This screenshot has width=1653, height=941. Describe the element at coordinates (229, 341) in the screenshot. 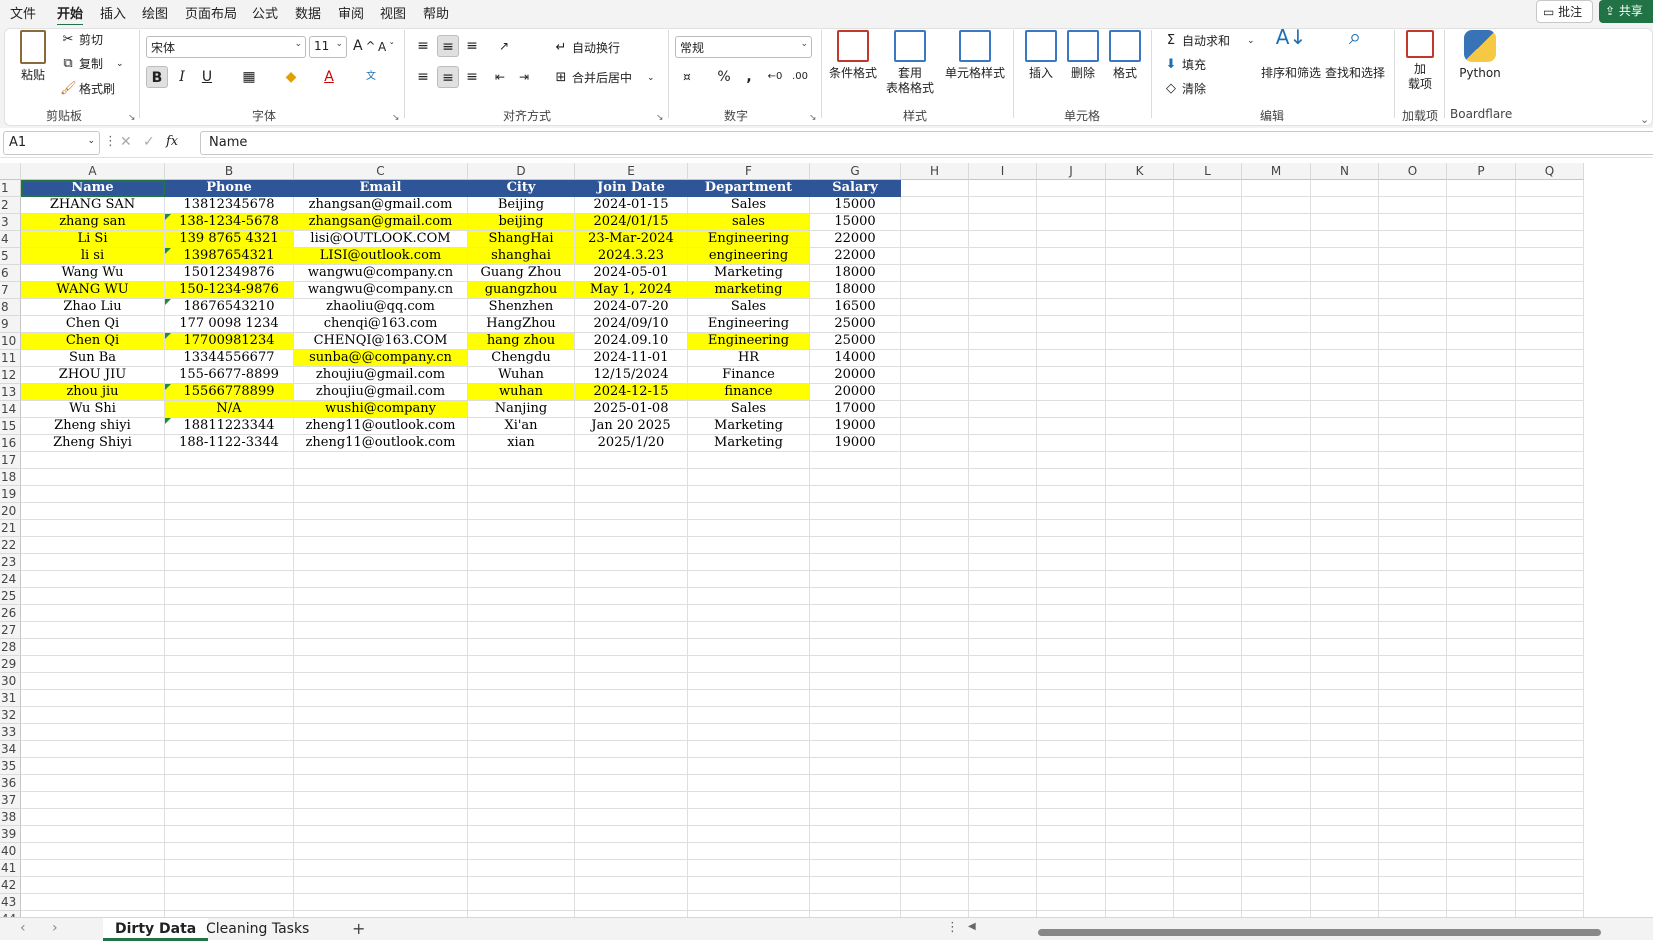

I see `data-cell: 17700981234` at that location.